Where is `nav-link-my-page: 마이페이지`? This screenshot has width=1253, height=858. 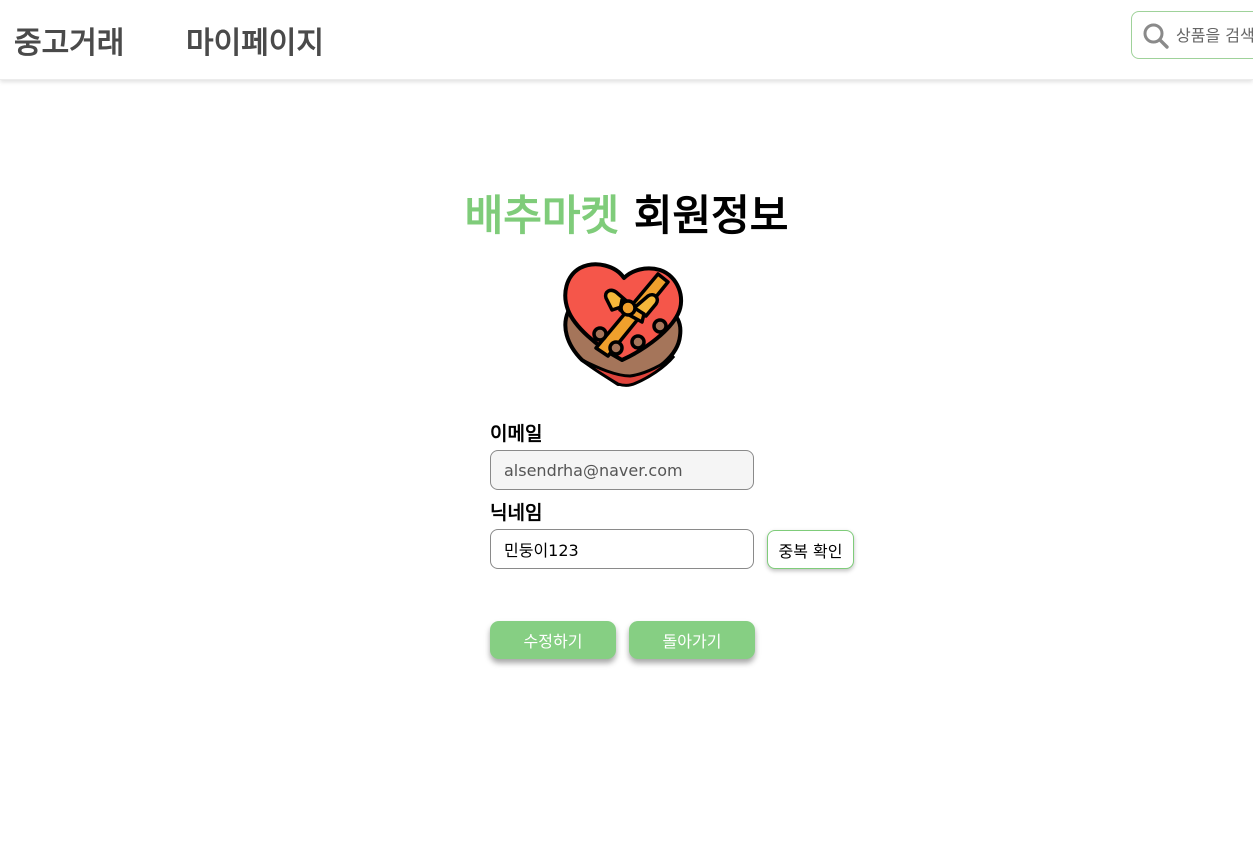
nav-link-my-page: 마이페이지 is located at coordinates (255, 40).